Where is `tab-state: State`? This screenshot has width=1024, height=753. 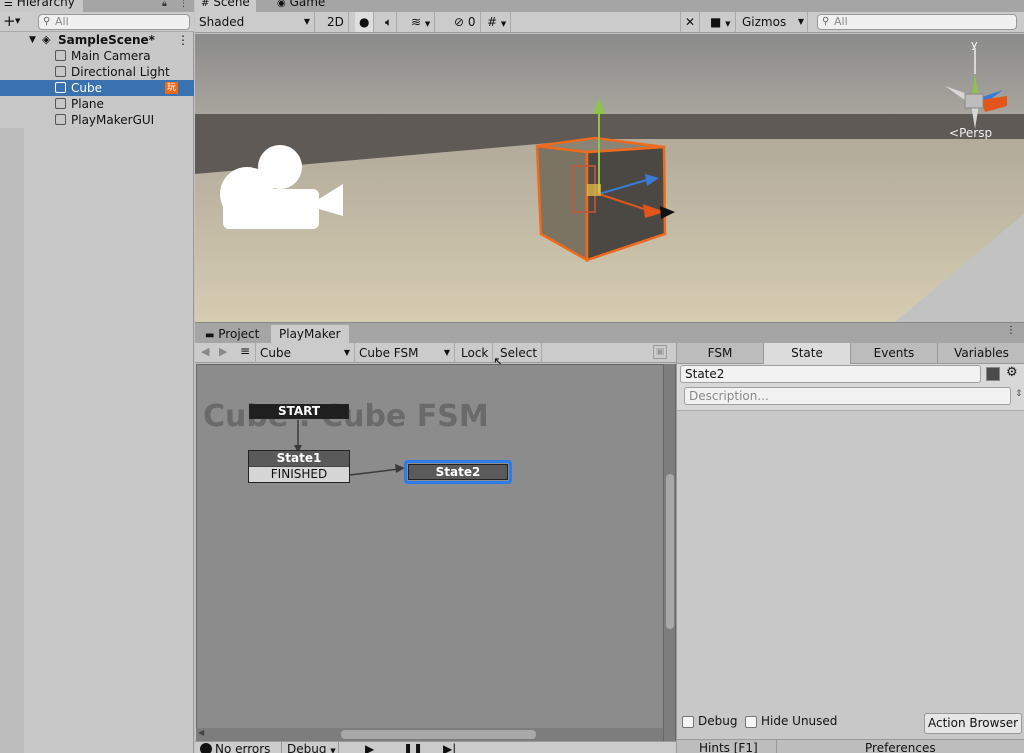 tab-state: State is located at coordinates (807, 353).